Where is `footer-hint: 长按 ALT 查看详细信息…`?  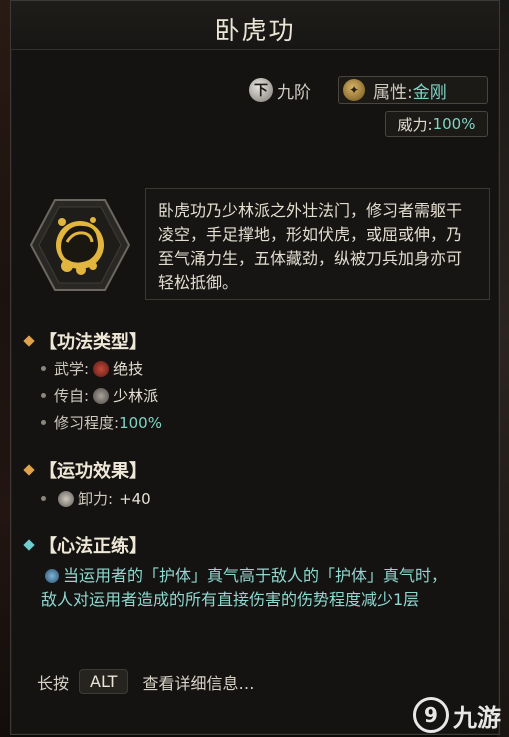 footer-hint: 长按 ALT 查看详细信息… is located at coordinates (145, 681).